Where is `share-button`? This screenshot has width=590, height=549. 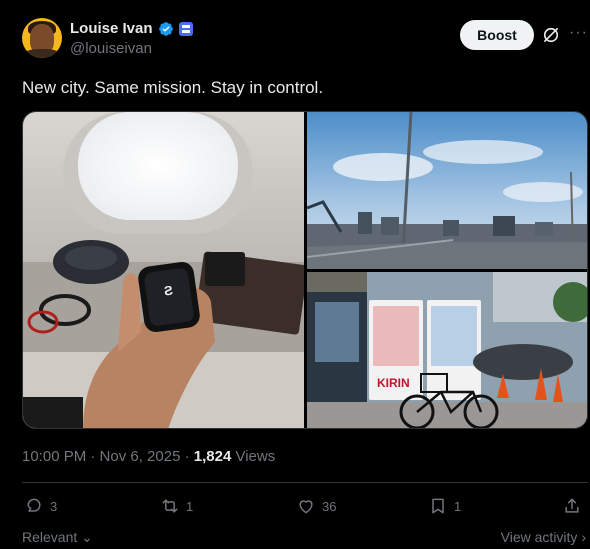 share-button is located at coordinates (572, 506).